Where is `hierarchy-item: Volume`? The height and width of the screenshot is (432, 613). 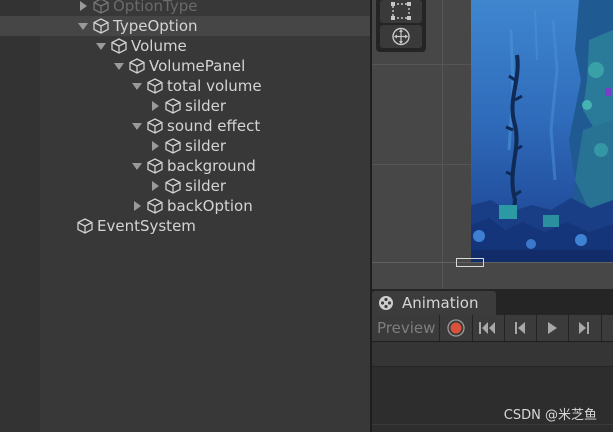 hierarchy-item: Volume is located at coordinates (185, 46).